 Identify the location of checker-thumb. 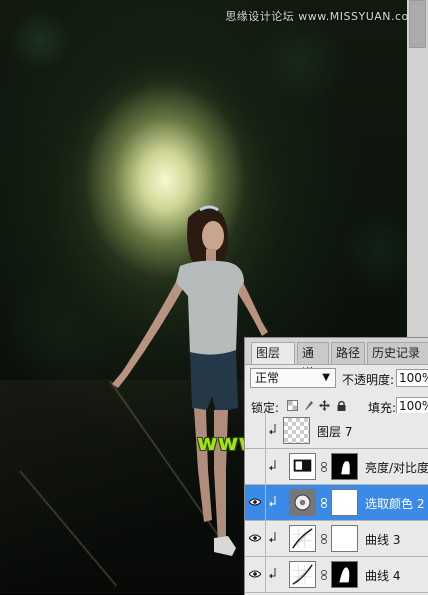
(296, 430).